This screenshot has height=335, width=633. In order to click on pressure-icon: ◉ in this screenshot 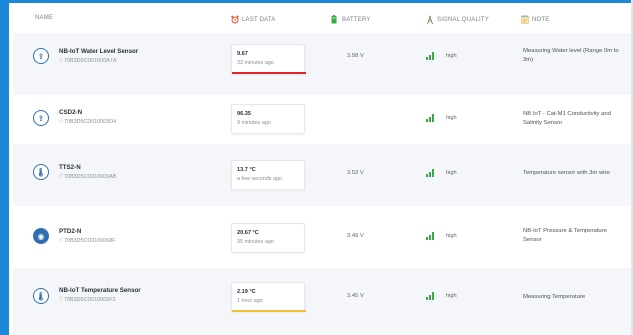, I will do `click(41, 236)`.